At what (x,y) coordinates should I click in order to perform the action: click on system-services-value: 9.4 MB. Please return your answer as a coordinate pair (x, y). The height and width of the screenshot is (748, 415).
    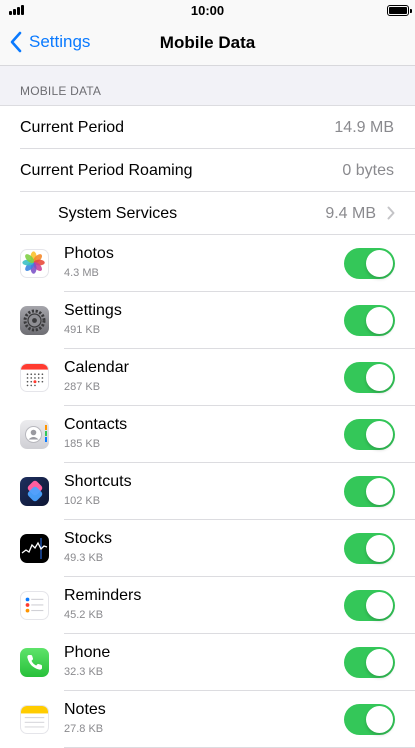
    Looking at the image, I should click on (350, 213).